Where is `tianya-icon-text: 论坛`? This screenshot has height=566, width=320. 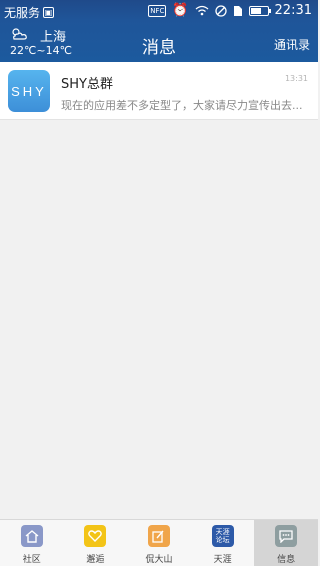
tianya-icon-text: 论坛 is located at coordinates (222, 540).